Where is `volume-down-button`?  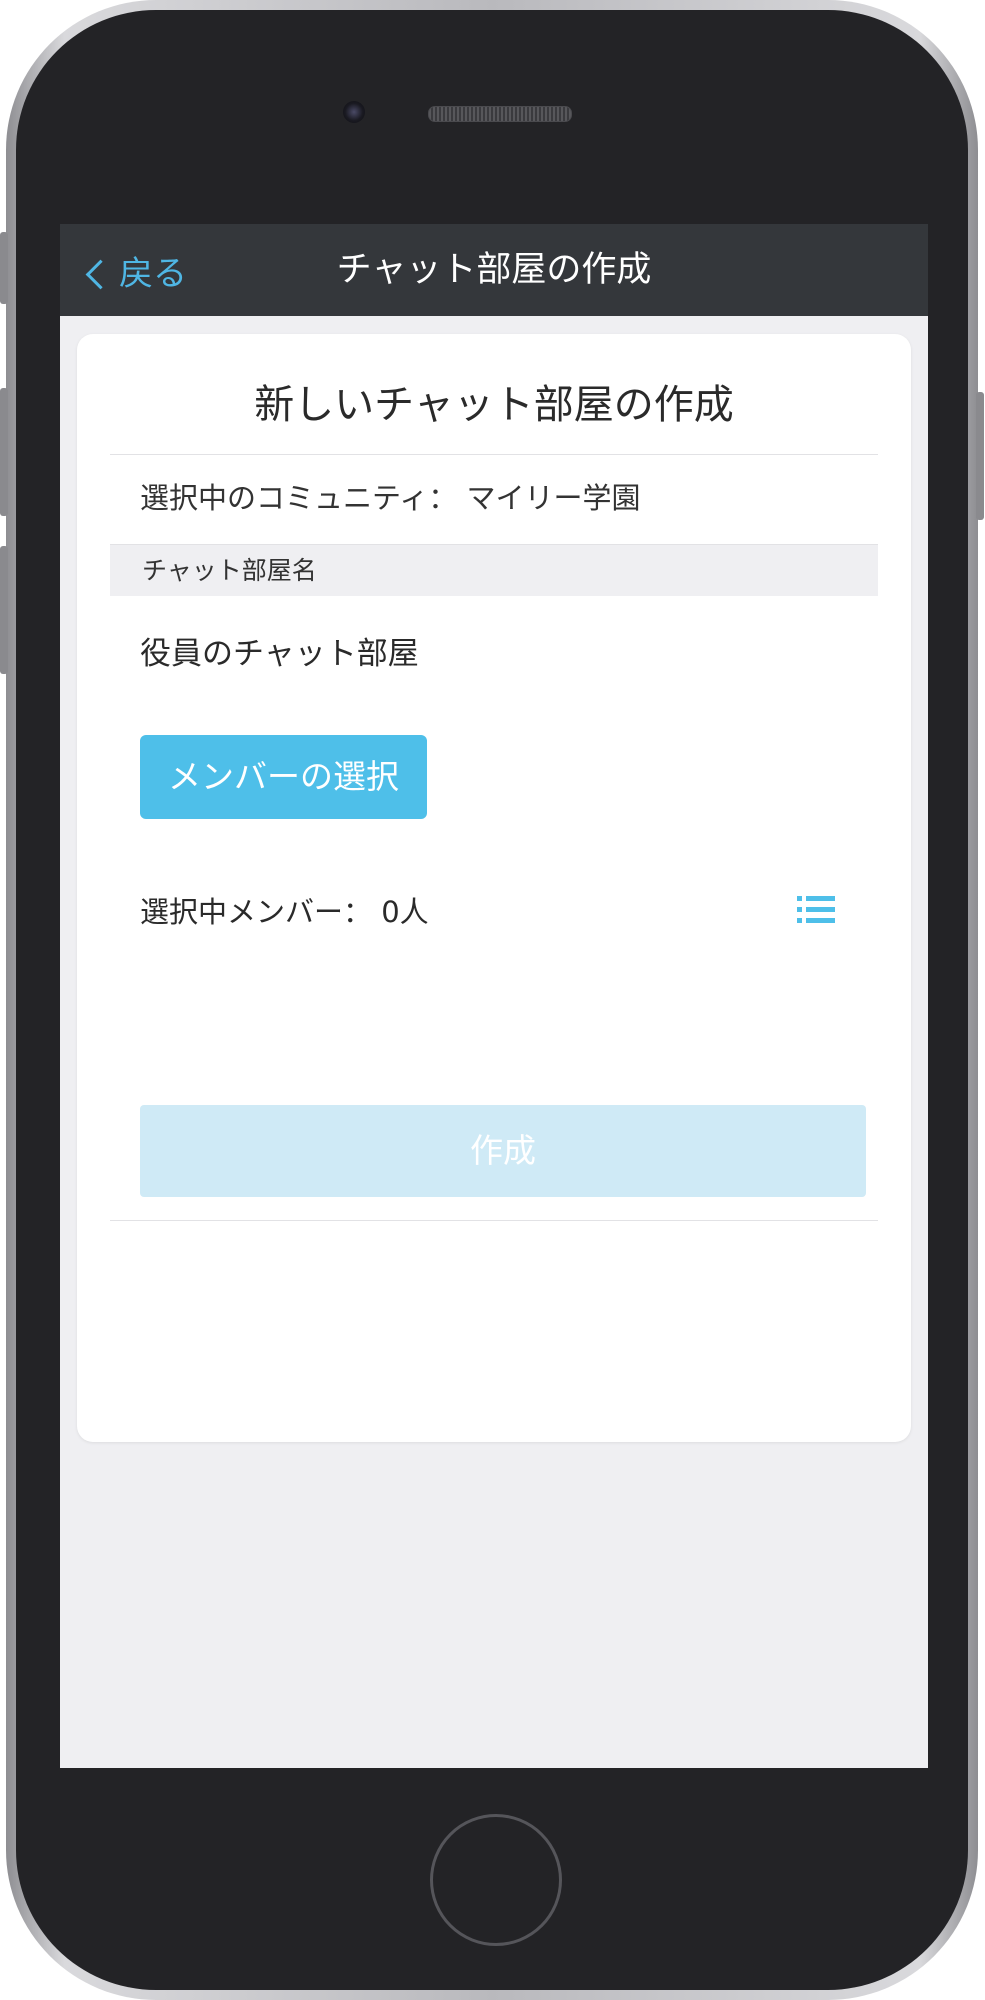 volume-down-button is located at coordinates (4, 610).